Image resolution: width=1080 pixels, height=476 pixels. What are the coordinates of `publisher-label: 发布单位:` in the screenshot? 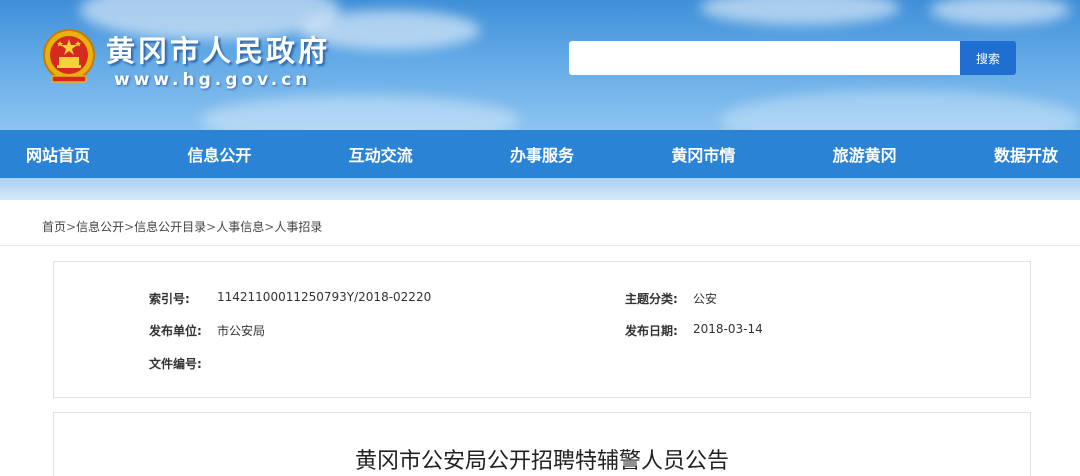 It's located at (175, 331).